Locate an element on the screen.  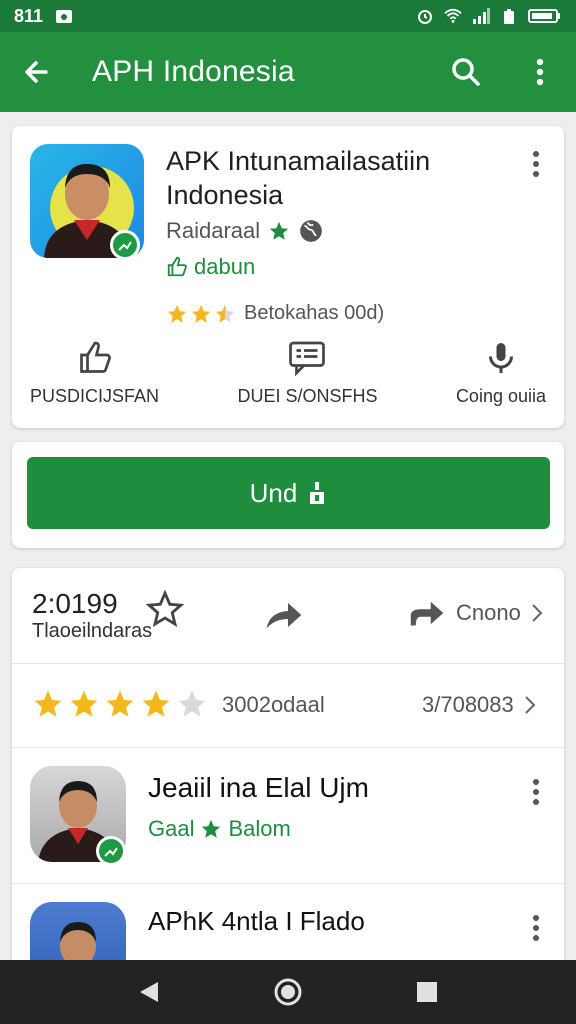
list-item-subtitle: Gaal Balom is located at coordinates (219, 829).